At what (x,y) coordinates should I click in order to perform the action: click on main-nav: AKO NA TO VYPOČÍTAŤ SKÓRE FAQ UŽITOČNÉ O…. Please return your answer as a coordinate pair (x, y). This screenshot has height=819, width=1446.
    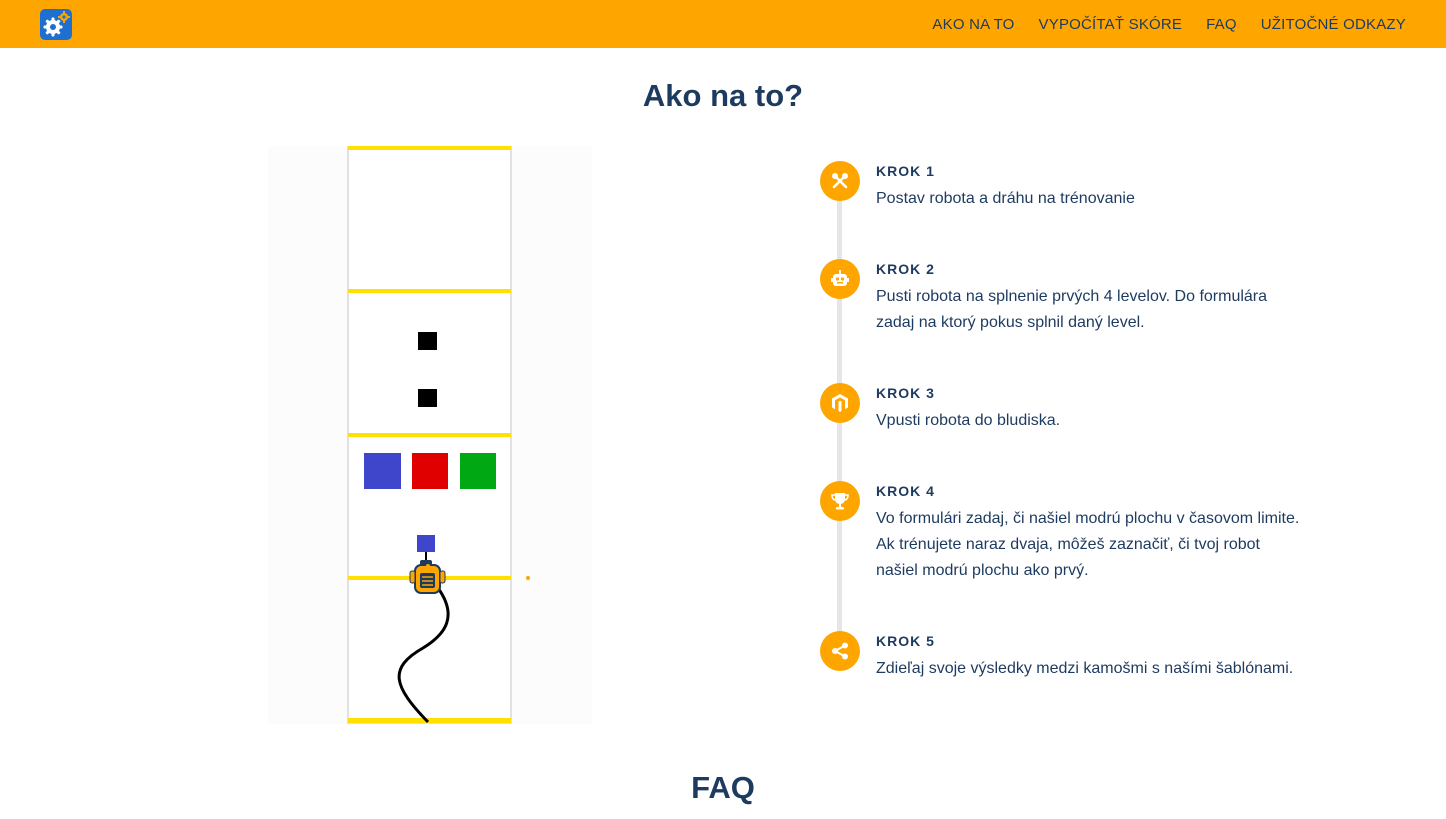
    Looking at the image, I should click on (1157, 24).